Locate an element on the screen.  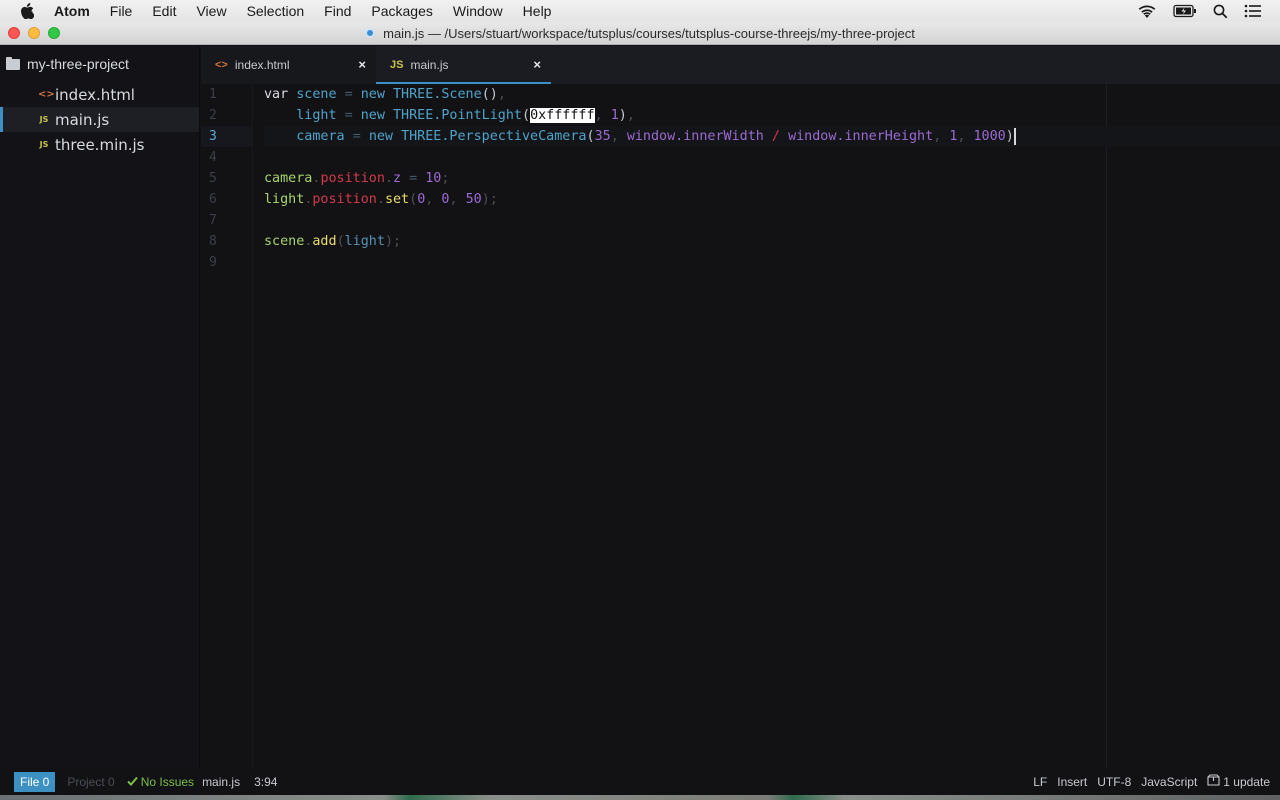
menu-file: File is located at coordinates (121, 11).